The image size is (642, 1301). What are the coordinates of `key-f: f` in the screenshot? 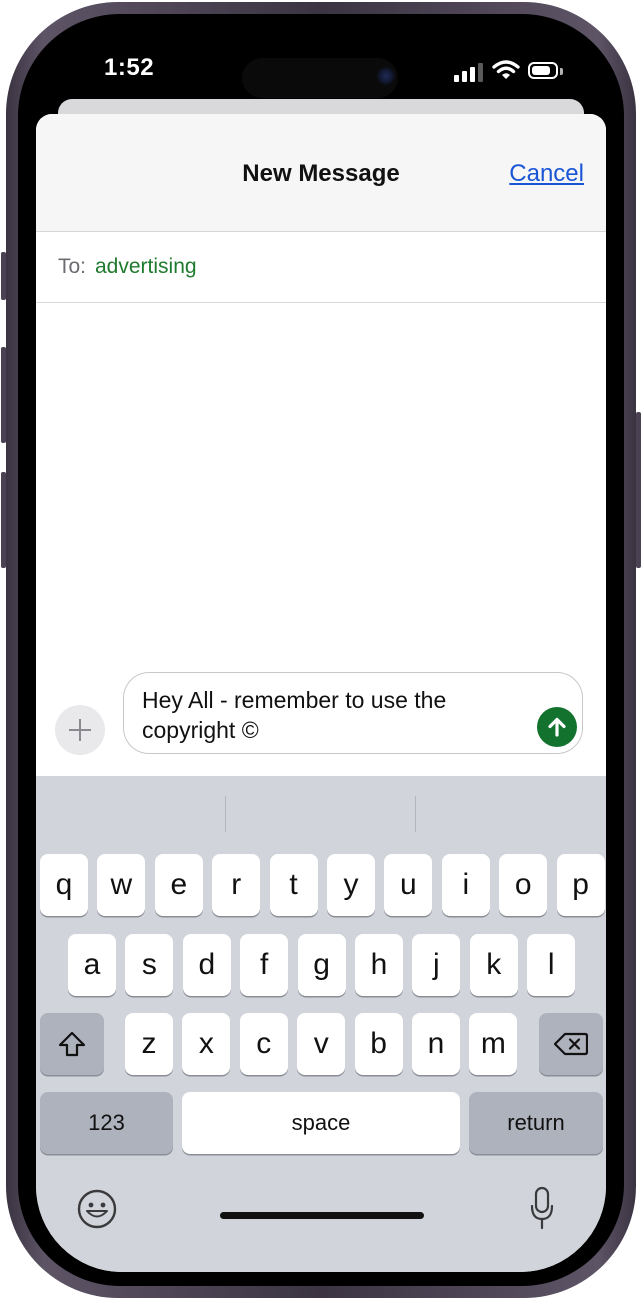 It's located at (264, 965).